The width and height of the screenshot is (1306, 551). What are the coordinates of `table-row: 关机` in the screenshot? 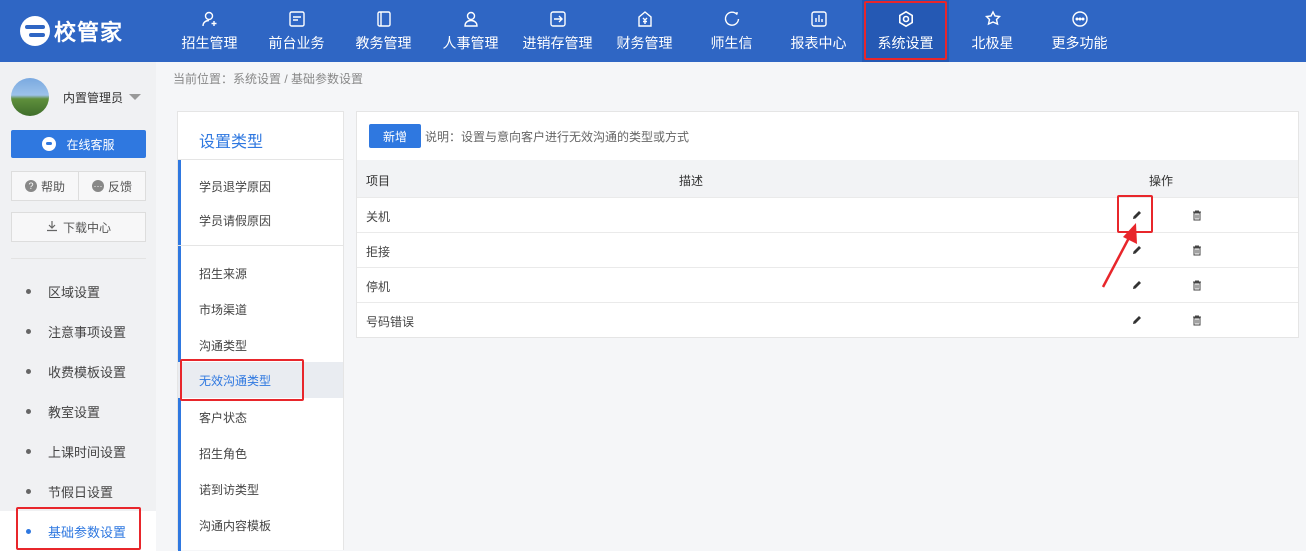 It's located at (827, 214).